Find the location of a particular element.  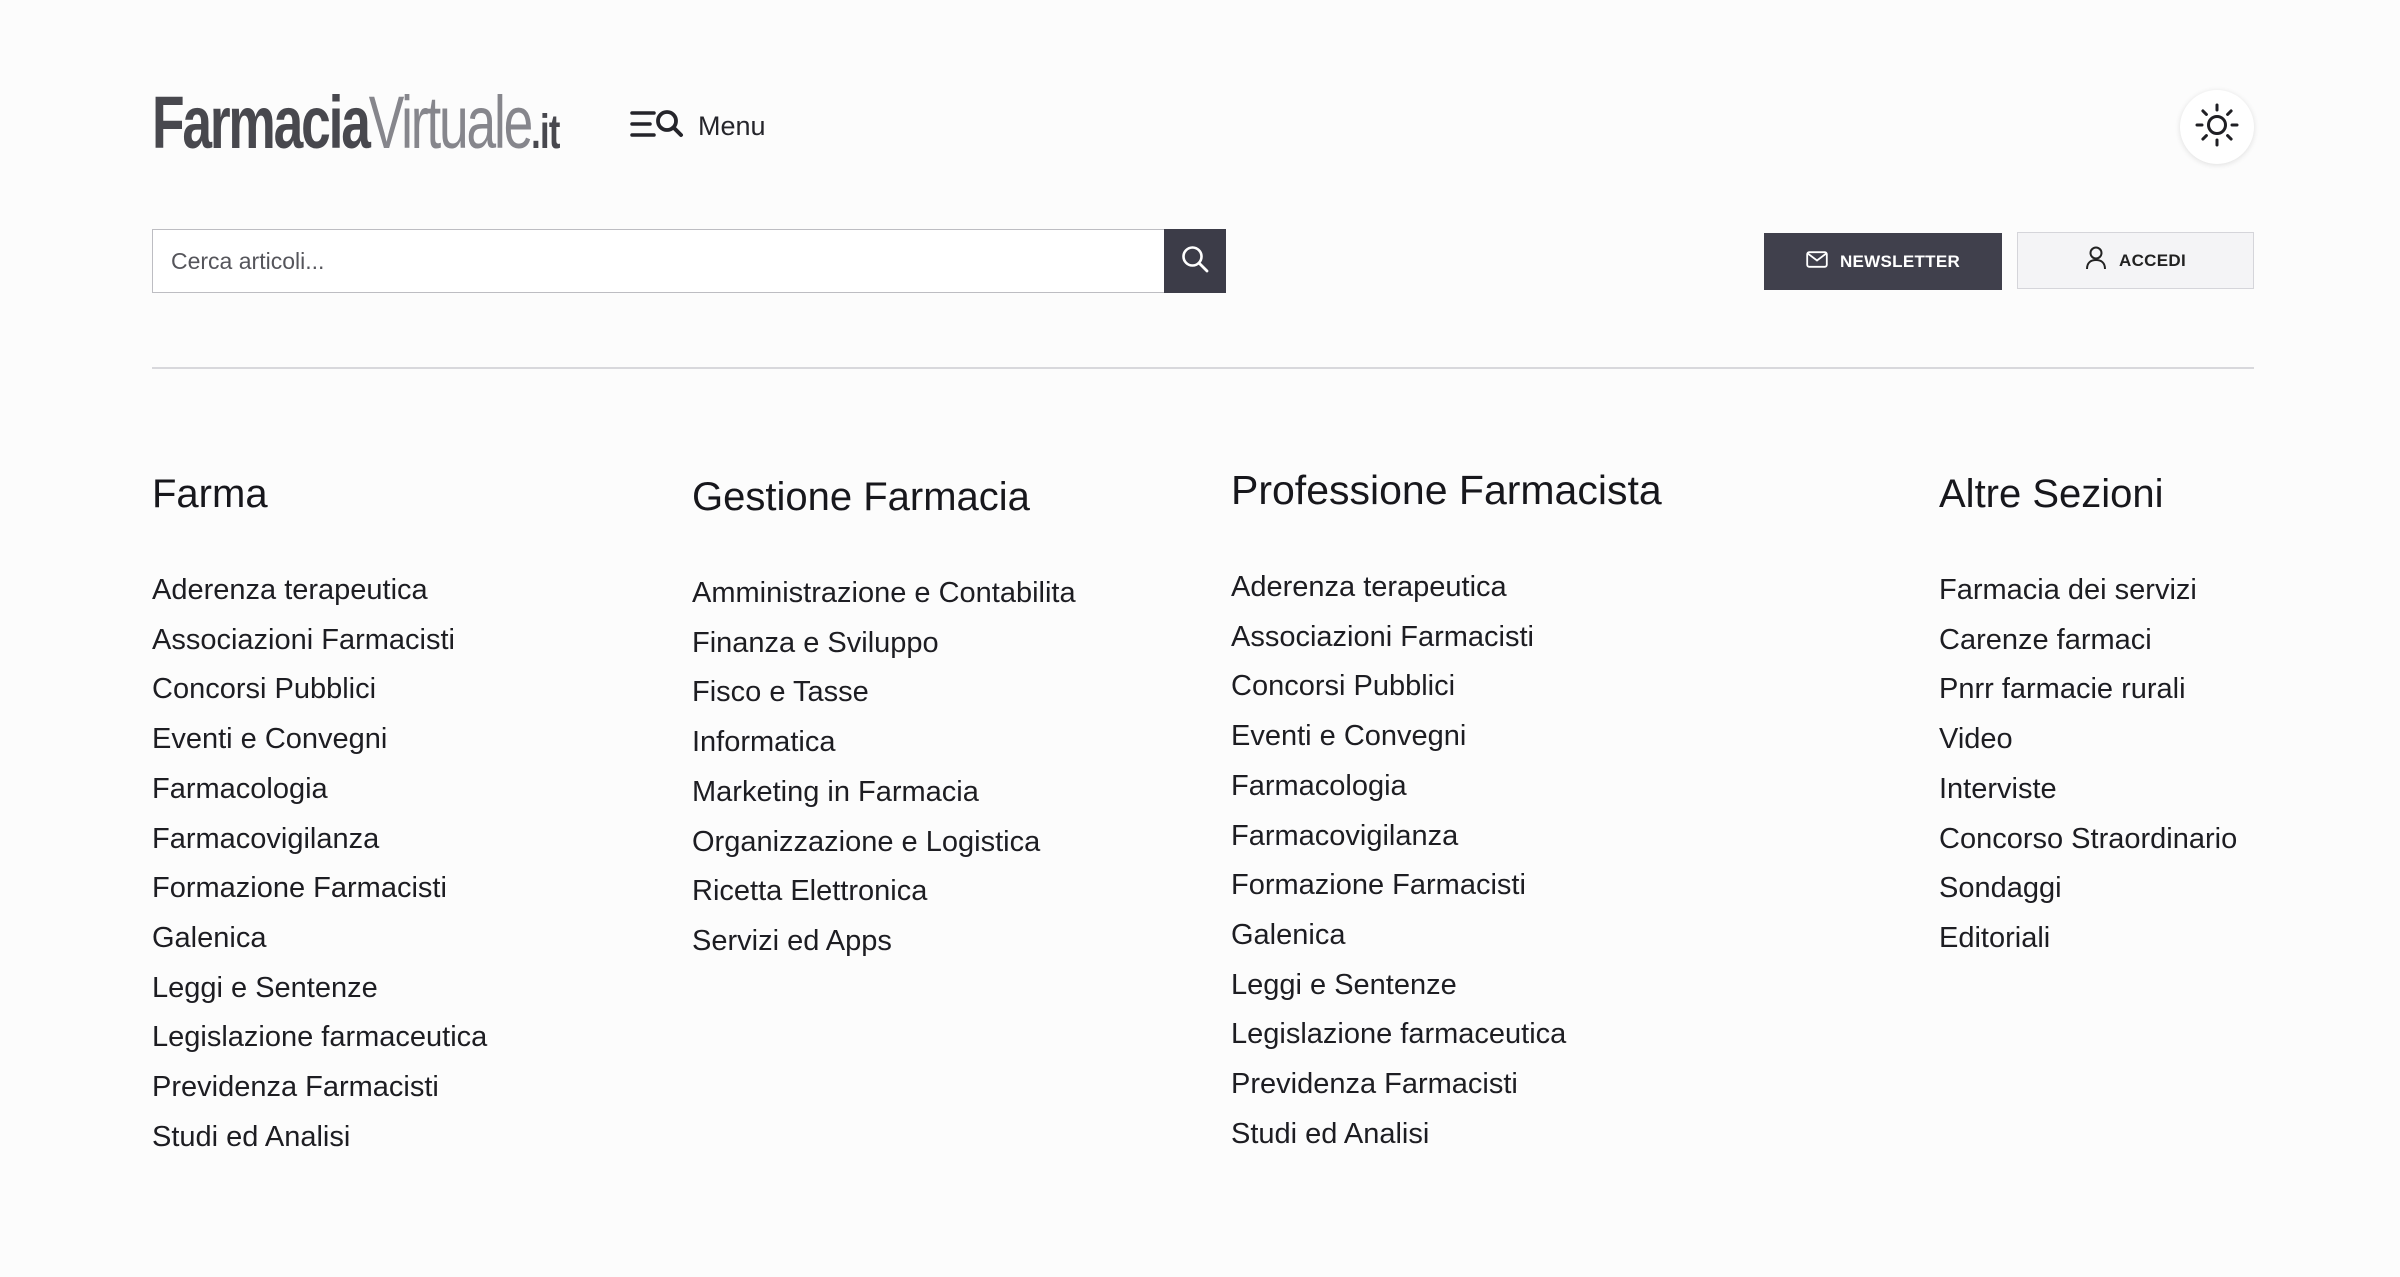

newsletter-label: NEWSLETTER is located at coordinates (1900, 261).